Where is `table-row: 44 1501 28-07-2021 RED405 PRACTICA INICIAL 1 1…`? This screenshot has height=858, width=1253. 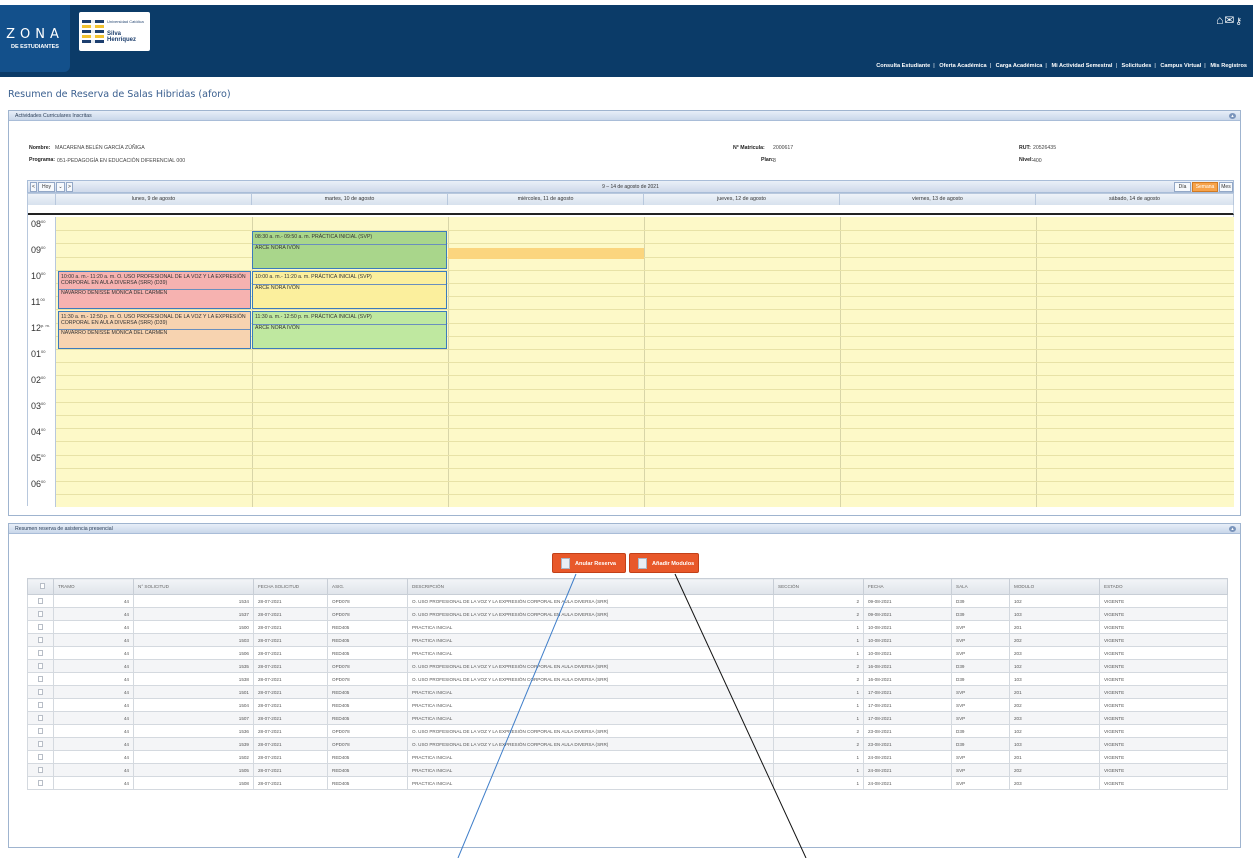
table-row: 44 1501 28-07-2021 RED405 PRACTICA INICIAL 1 1… is located at coordinates (627, 692).